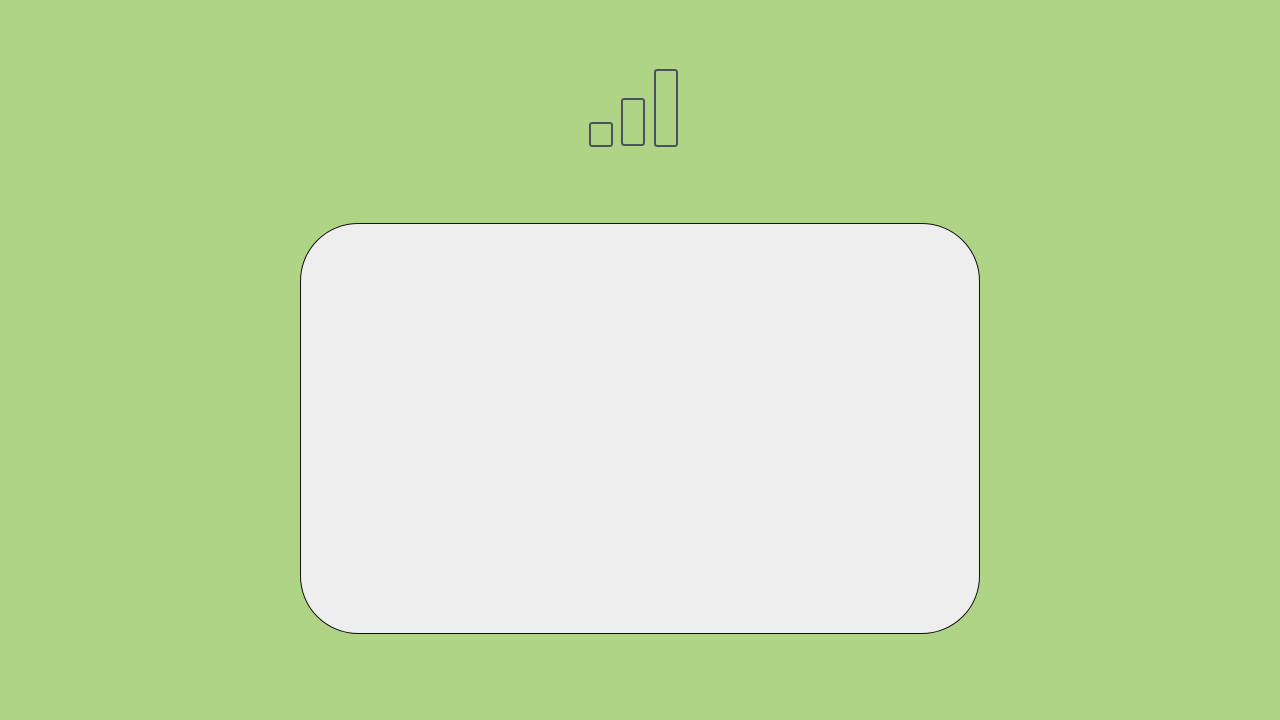 The height and width of the screenshot is (720, 1280). What do you see at coordinates (666, 108) in the screenshot?
I see `bar-chart-icon-bar-large` at bounding box center [666, 108].